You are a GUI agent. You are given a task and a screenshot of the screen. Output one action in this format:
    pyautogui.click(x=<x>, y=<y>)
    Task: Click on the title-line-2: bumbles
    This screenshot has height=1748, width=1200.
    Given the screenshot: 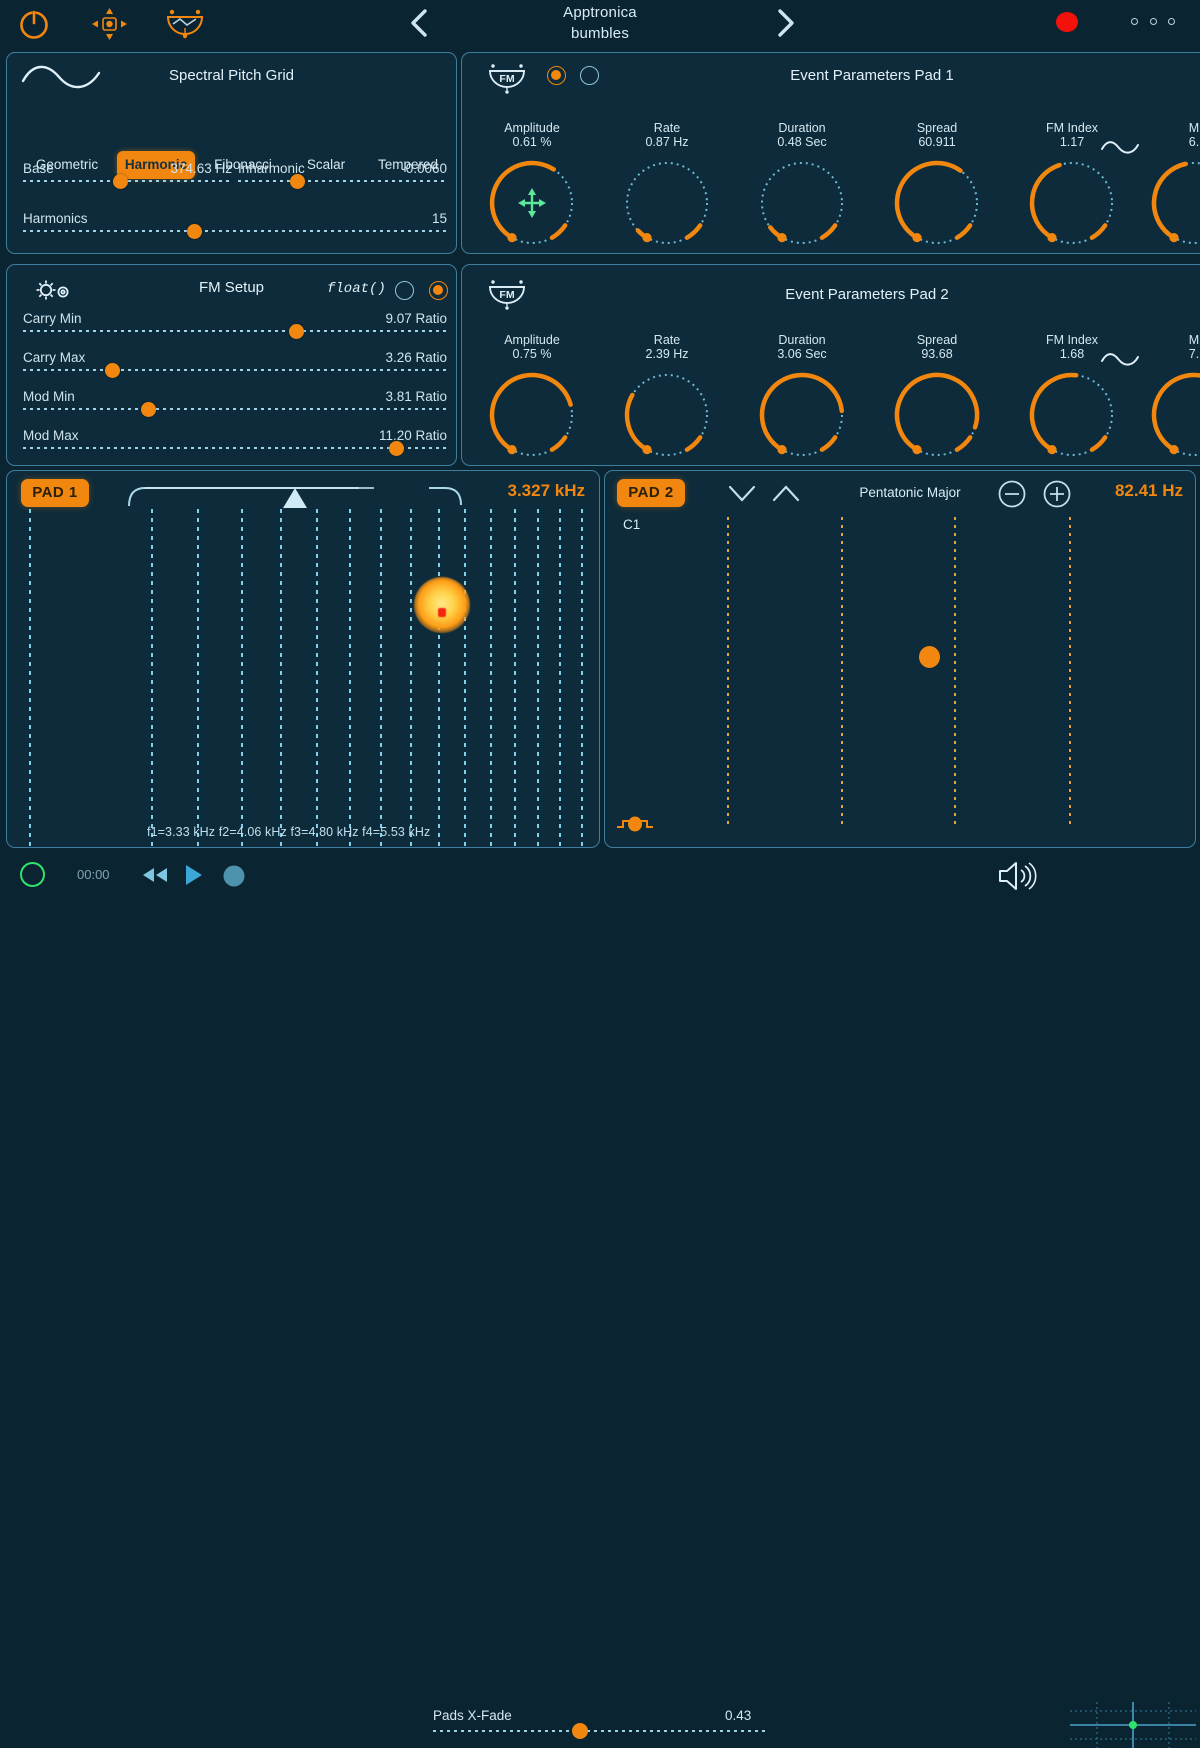 What is the action you would take?
    pyautogui.click(x=600, y=33)
    